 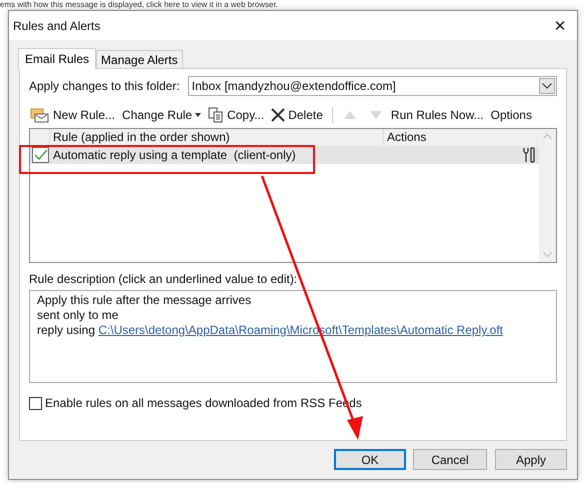 I want to click on dialog-button: Cancel, so click(x=450, y=459).